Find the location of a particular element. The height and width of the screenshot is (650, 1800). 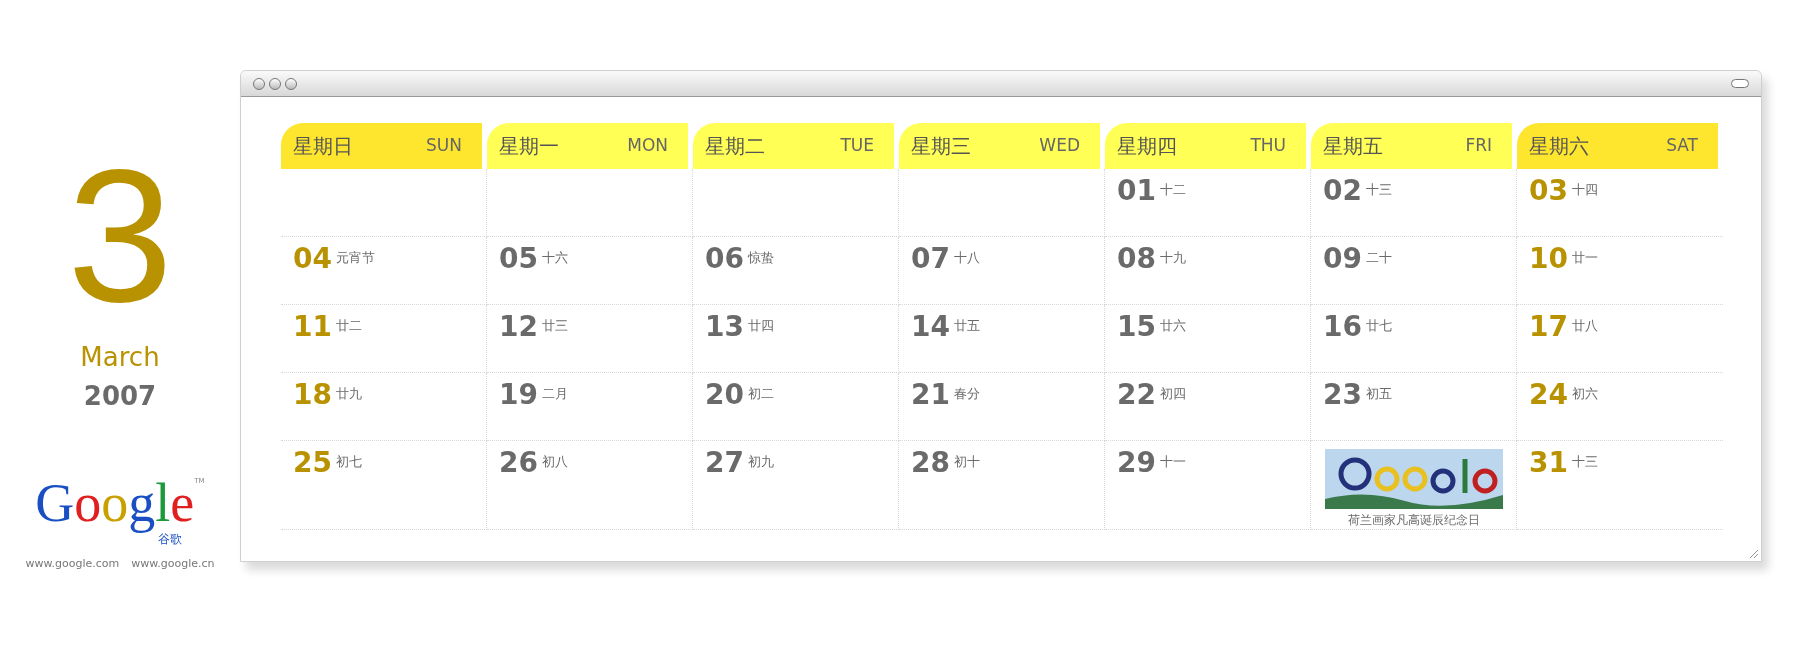

date-number: 31 is located at coordinates (1548, 463).